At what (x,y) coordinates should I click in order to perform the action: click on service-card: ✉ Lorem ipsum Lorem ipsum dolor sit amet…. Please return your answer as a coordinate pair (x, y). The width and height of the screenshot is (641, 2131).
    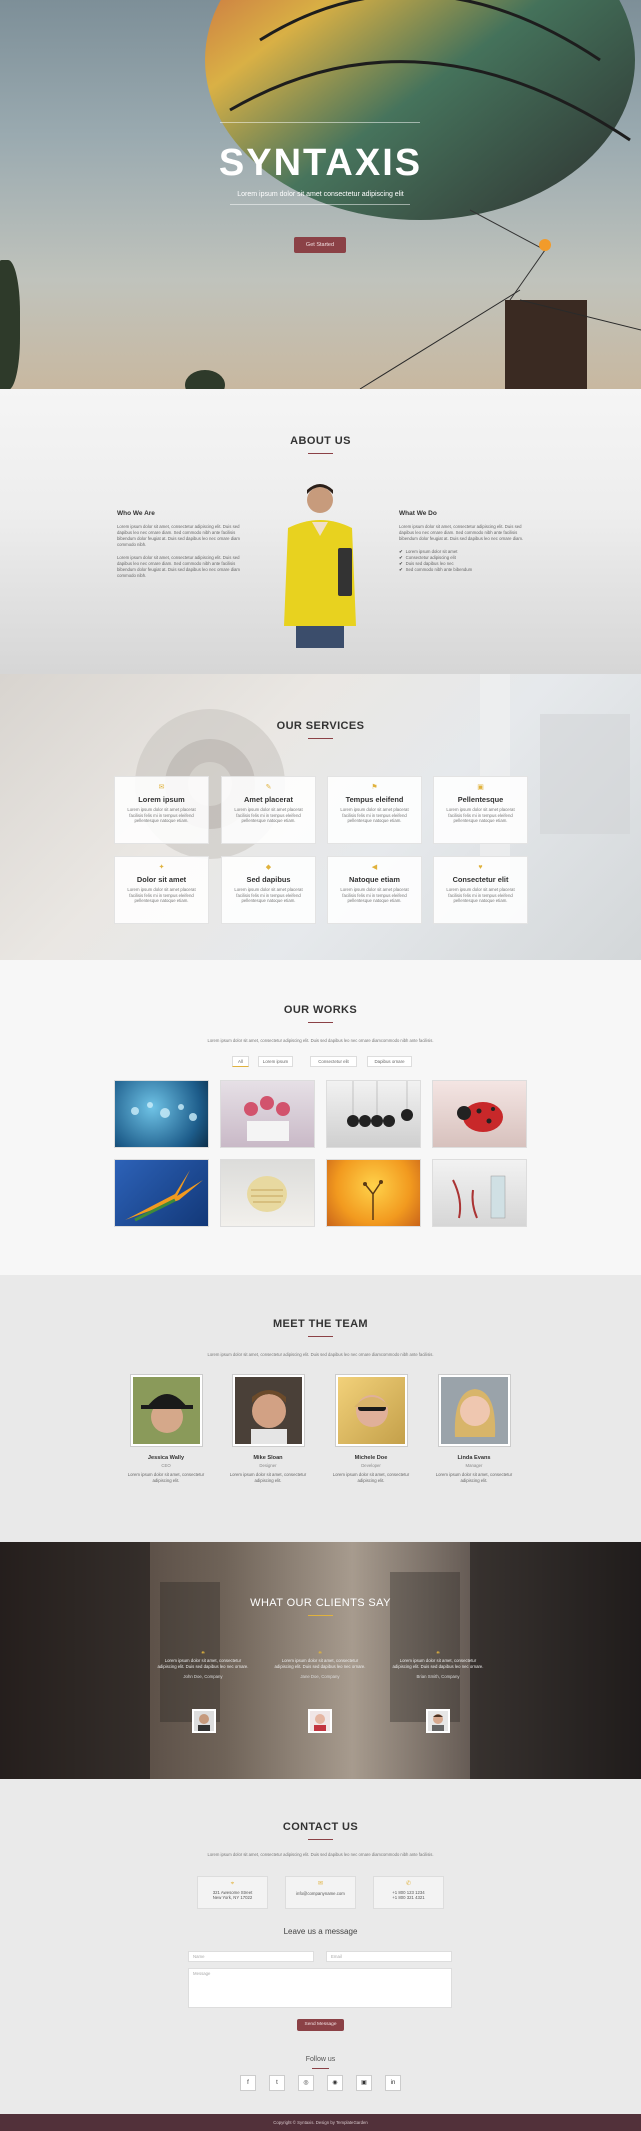
    Looking at the image, I should click on (161, 810).